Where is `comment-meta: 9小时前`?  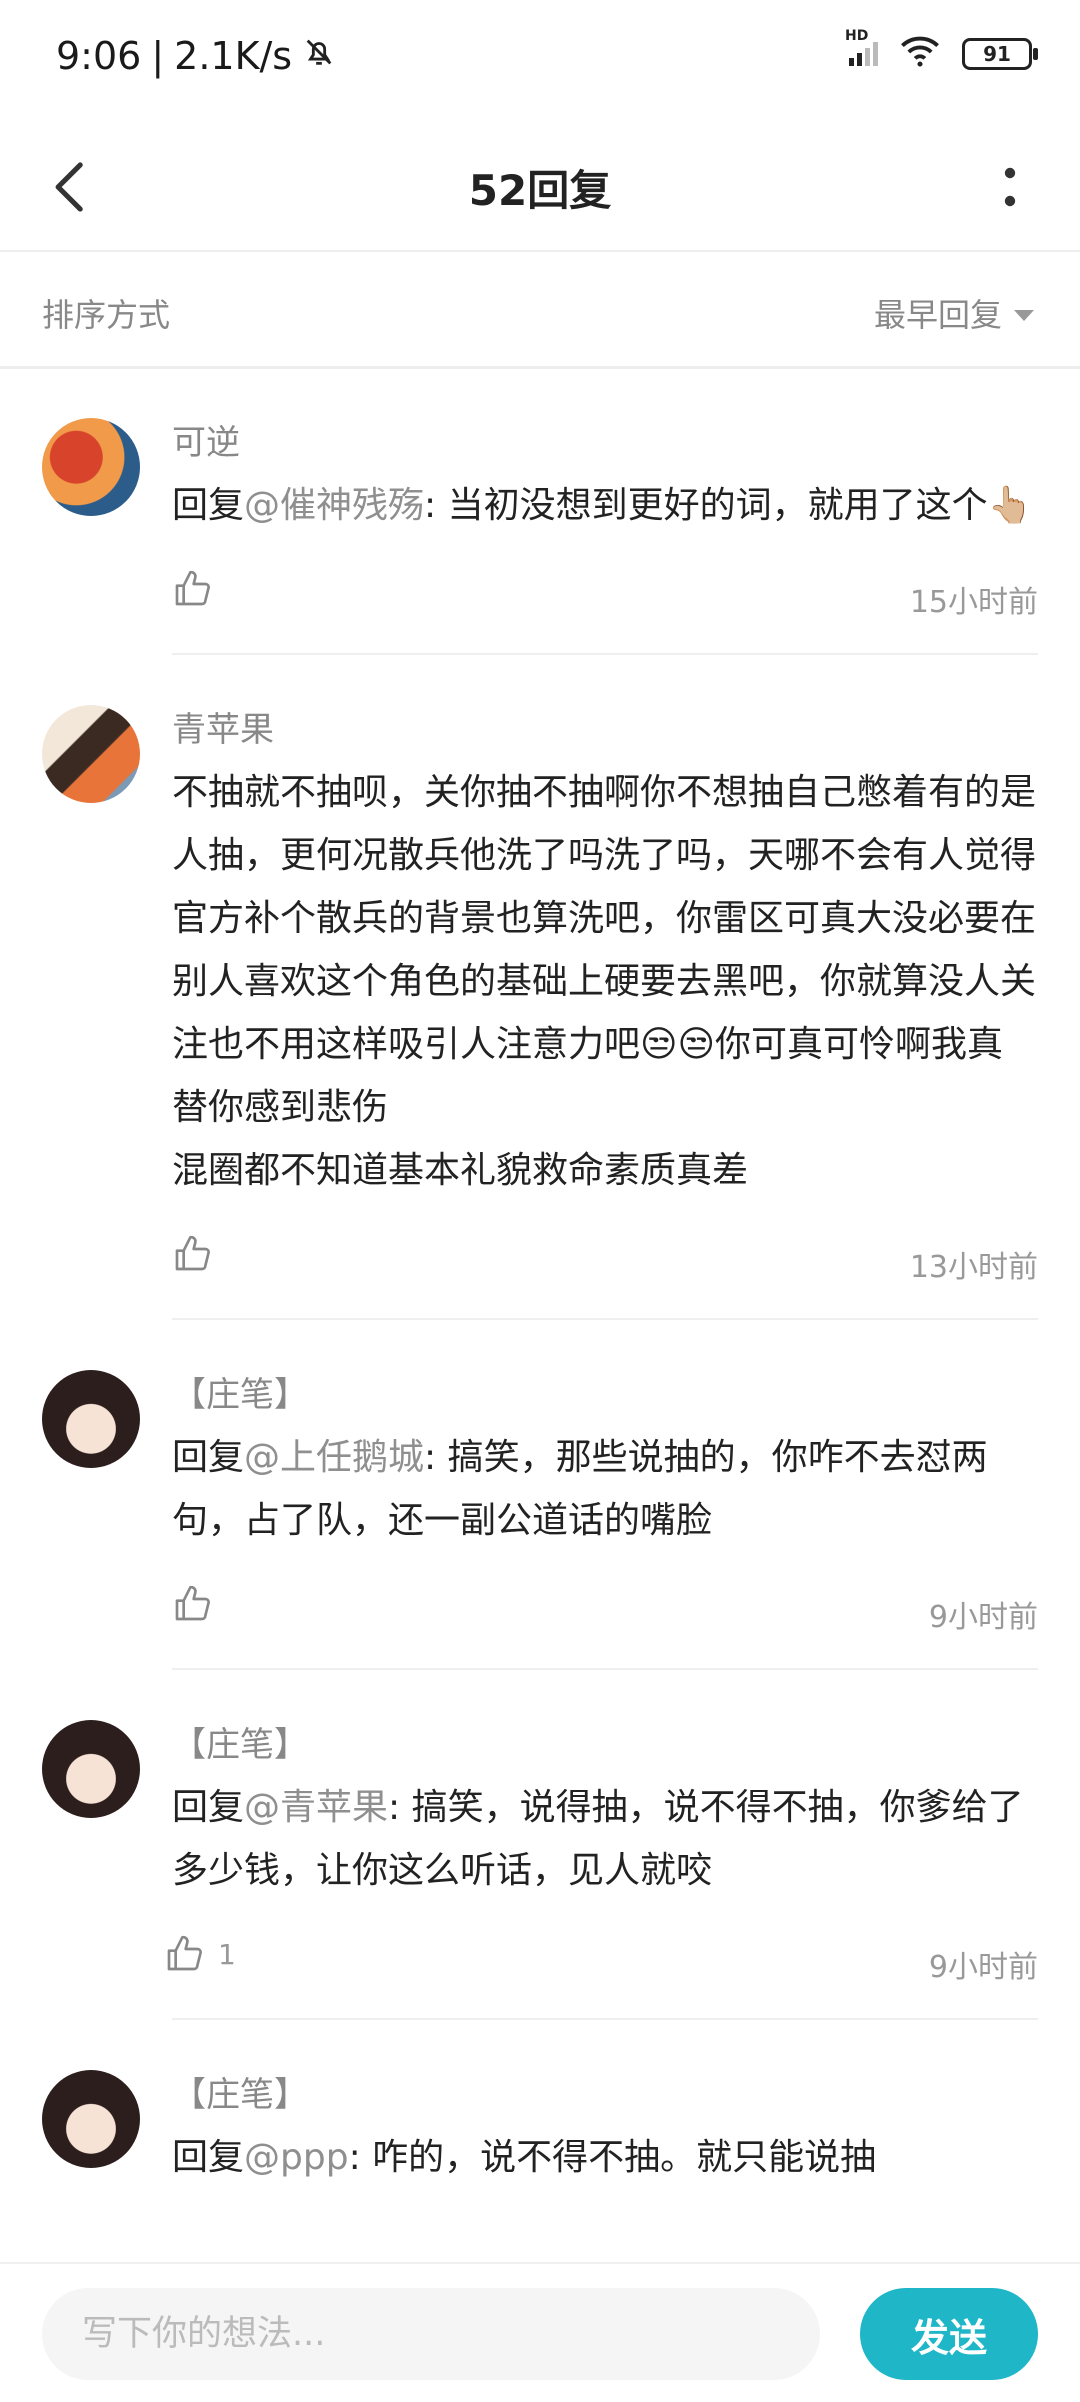
comment-meta: 9小时前 is located at coordinates (605, 1611).